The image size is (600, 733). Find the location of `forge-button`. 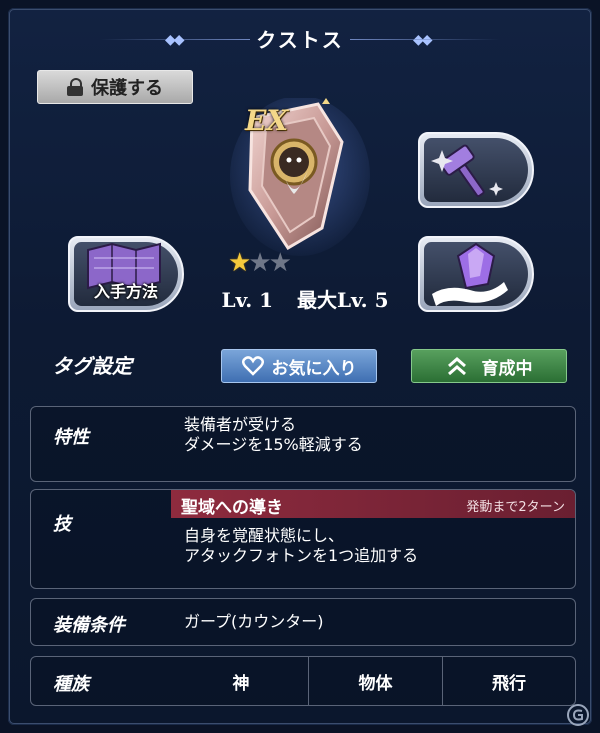

forge-button is located at coordinates (476, 170).